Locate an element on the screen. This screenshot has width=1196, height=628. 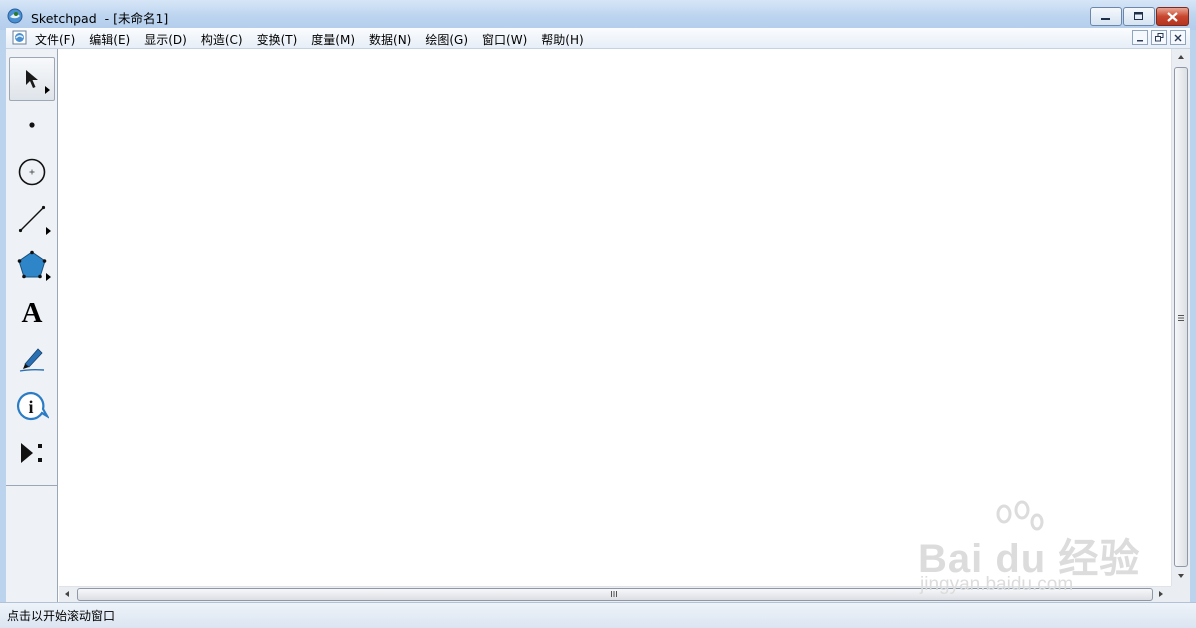
doc-minimize-button is located at coordinates (1140, 37).